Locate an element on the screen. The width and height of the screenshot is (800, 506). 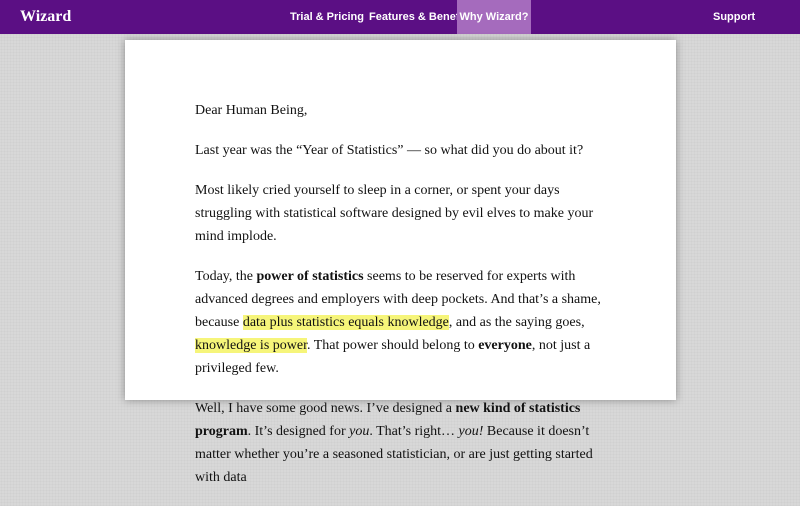
text-segment: . That power should belong to is located at coordinates (392, 345).